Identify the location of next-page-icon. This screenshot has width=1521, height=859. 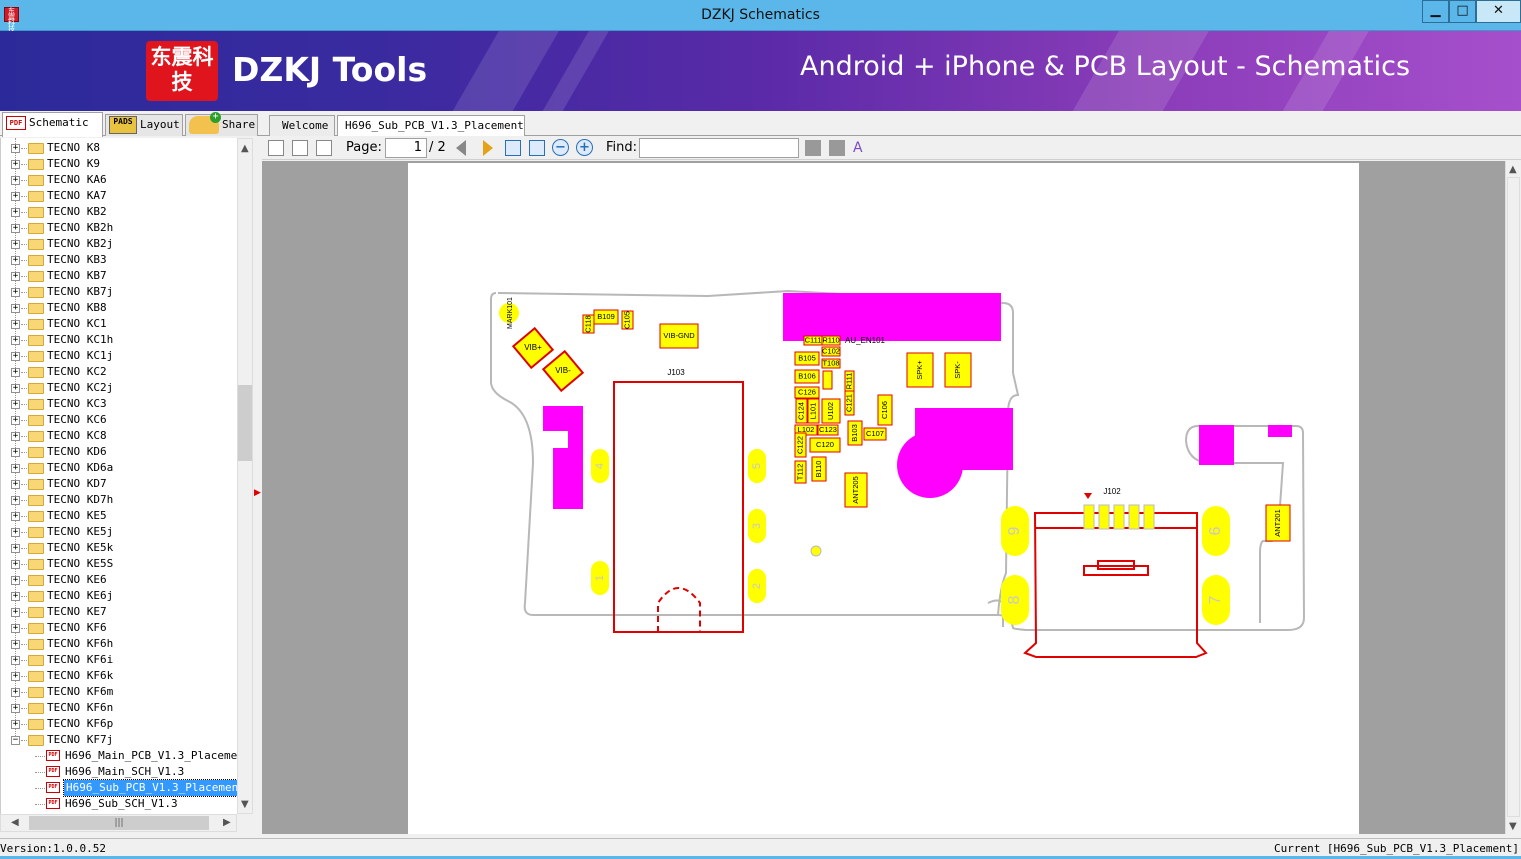
(488, 148).